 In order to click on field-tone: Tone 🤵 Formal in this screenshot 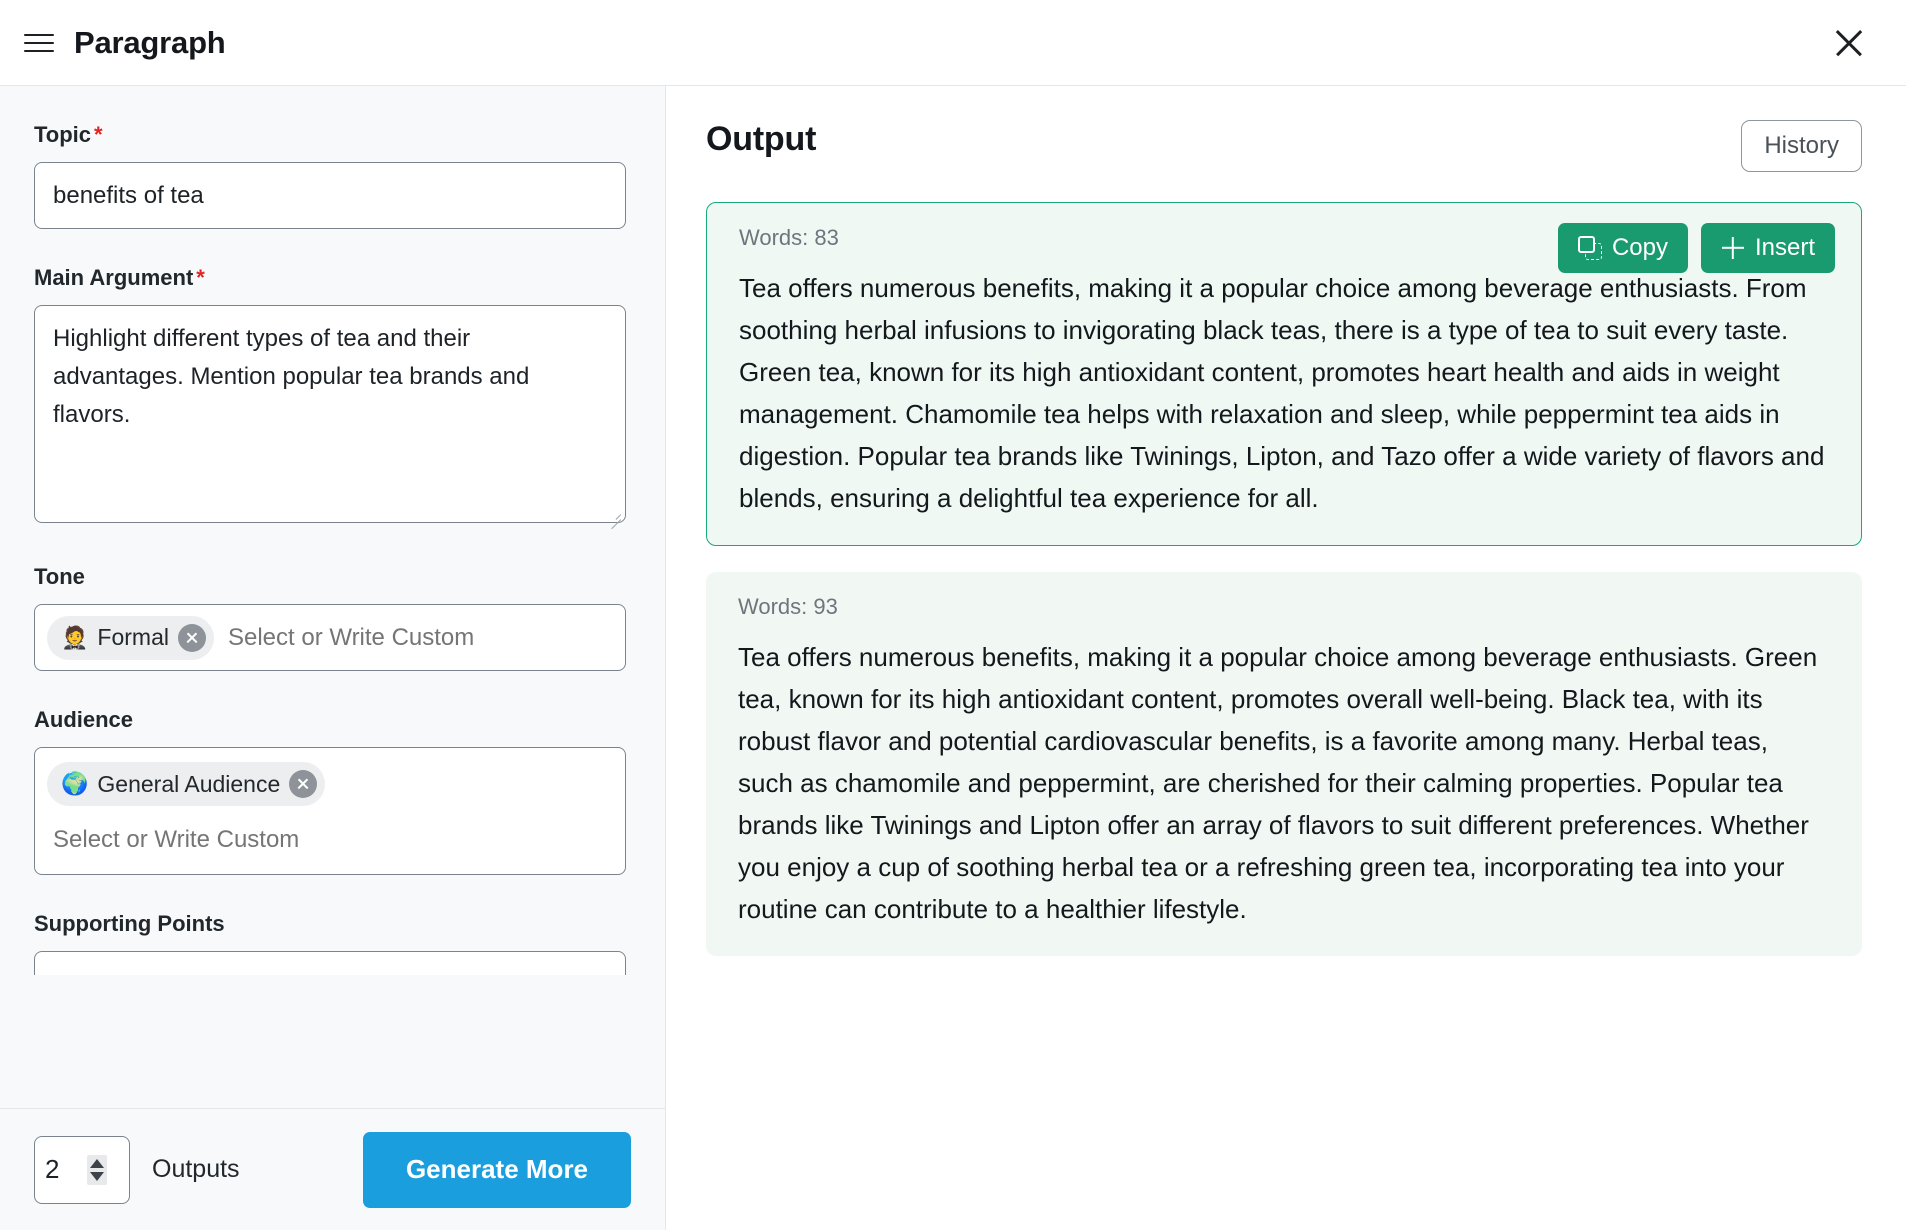, I will do `click(332, 617)`.